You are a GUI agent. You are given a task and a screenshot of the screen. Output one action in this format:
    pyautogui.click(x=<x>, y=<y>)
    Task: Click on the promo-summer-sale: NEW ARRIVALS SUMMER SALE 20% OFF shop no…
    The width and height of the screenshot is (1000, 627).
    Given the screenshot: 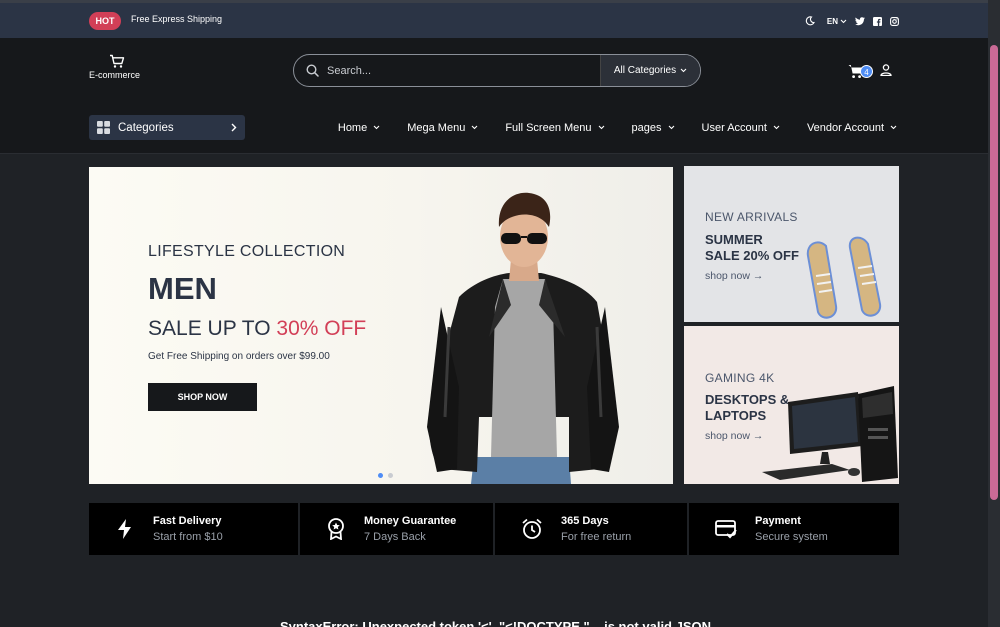 What is the action you would take?
    pyautogui.click(x=791, y=244)
    